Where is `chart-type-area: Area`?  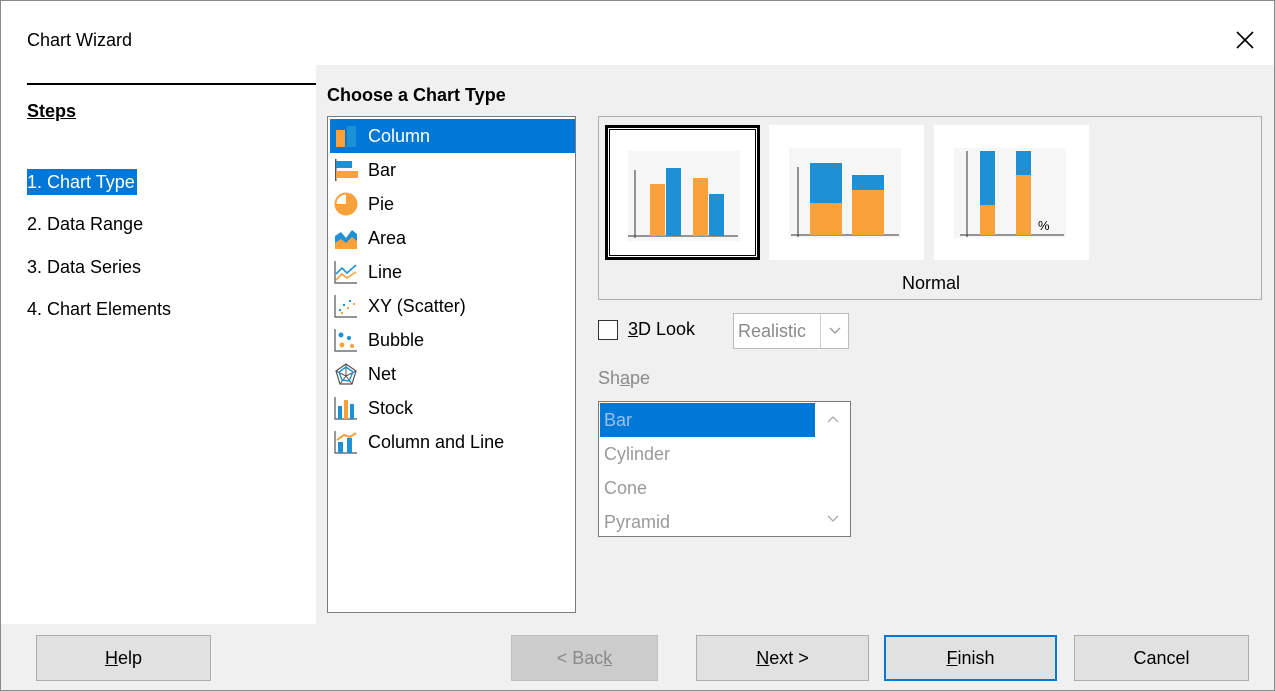
chart-type-area: Area is located at coordinates (452, 238).